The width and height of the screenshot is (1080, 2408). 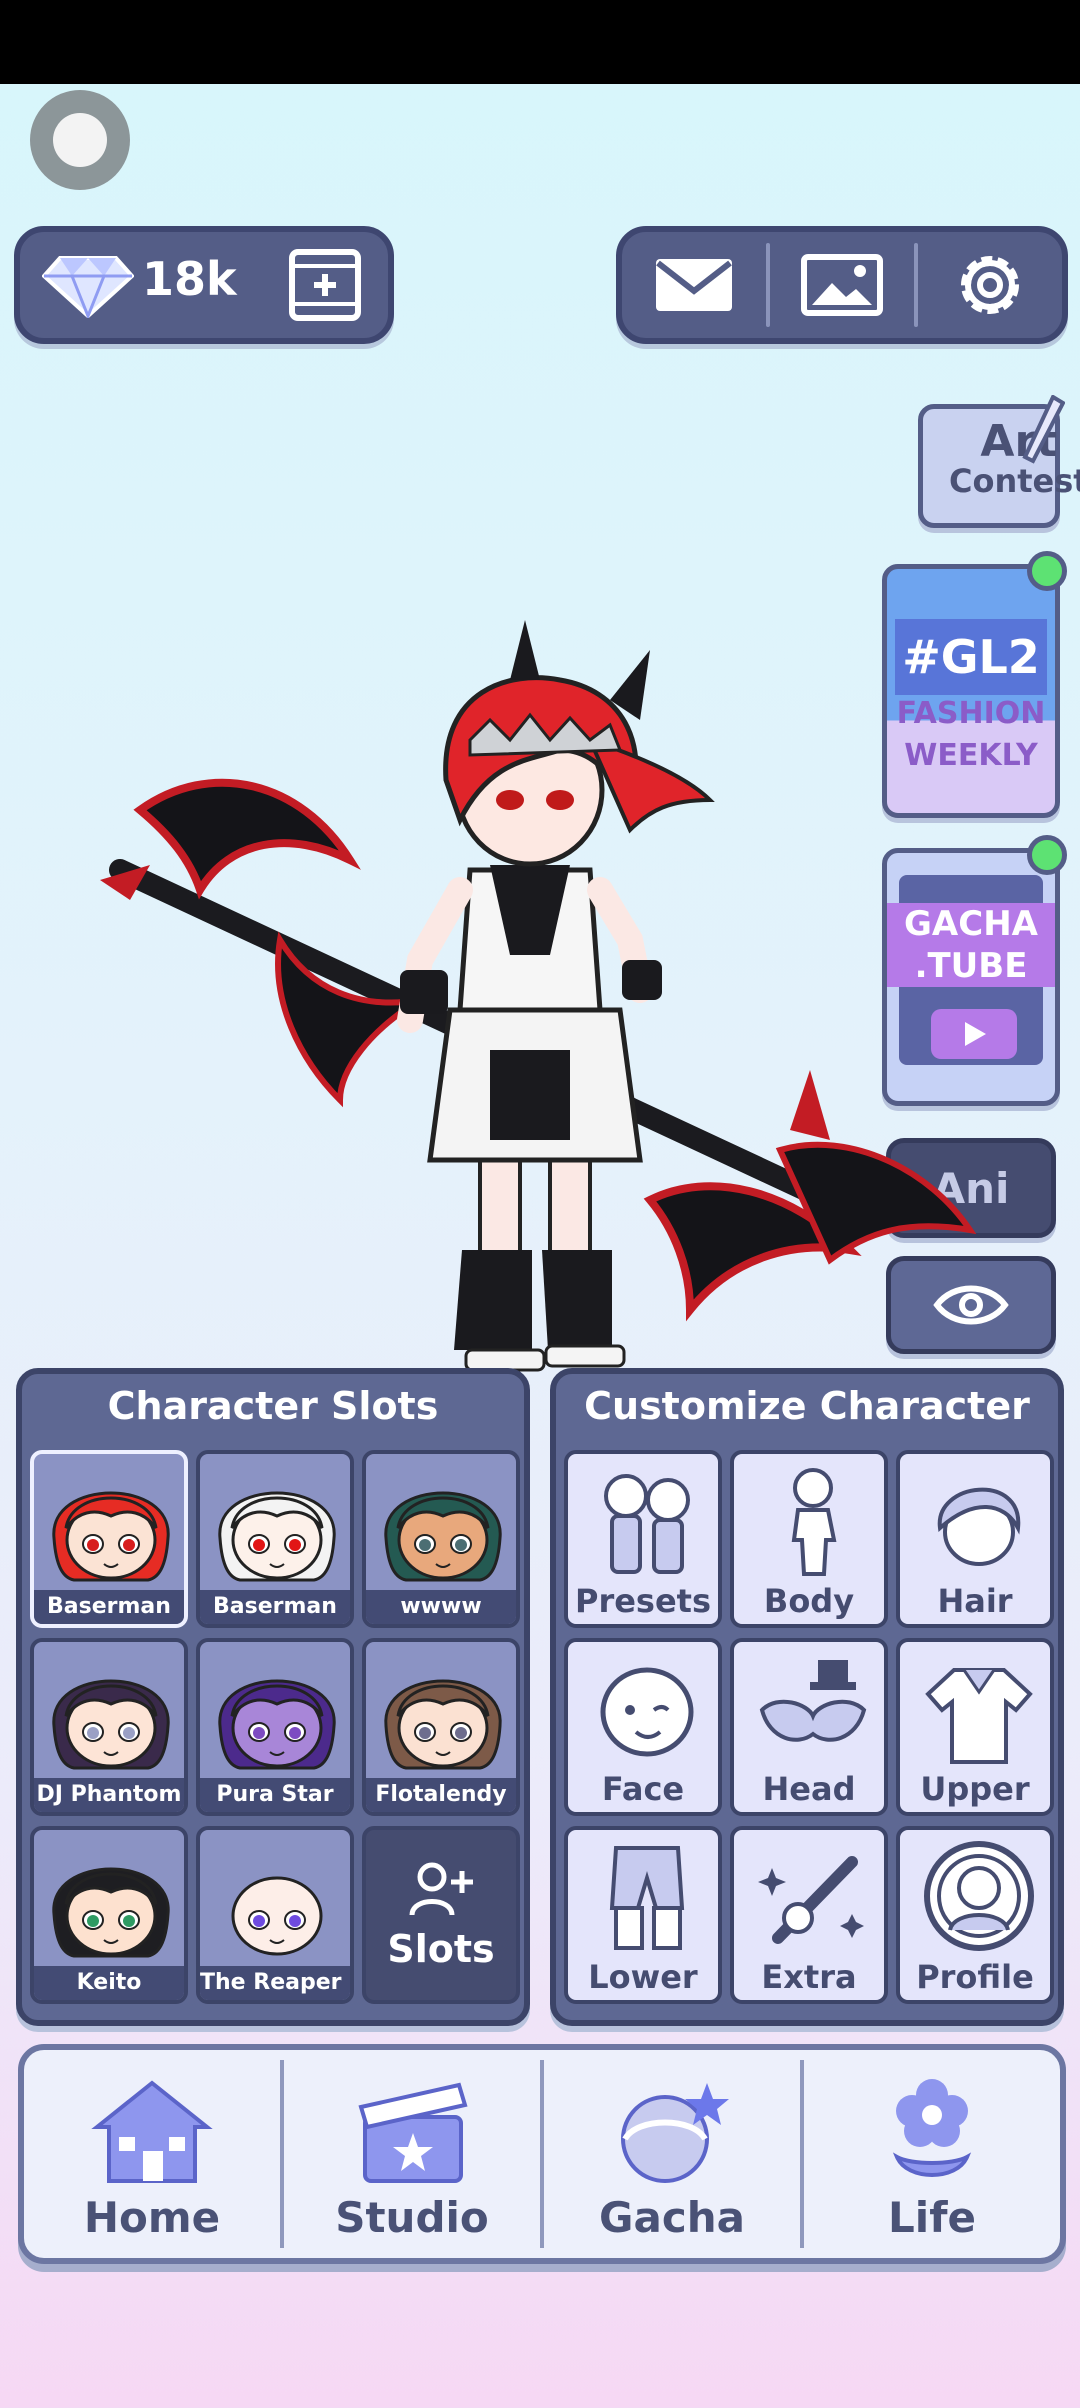 What do you see at coordinates (413, 2132) in the screenshot?
I see `clapperboard-icon` at bounding box center [413, 2132].